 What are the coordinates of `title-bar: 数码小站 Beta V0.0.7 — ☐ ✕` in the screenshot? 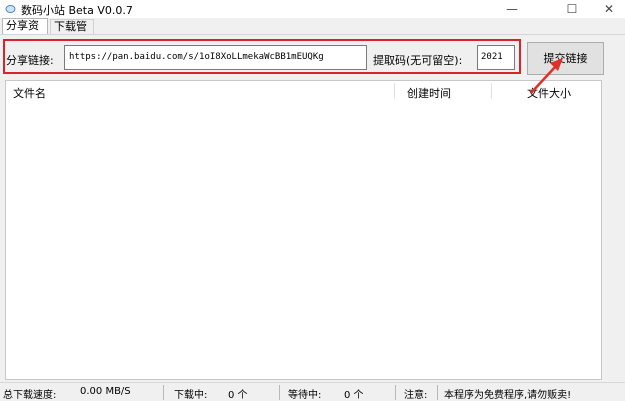 It's located at (312, 9).